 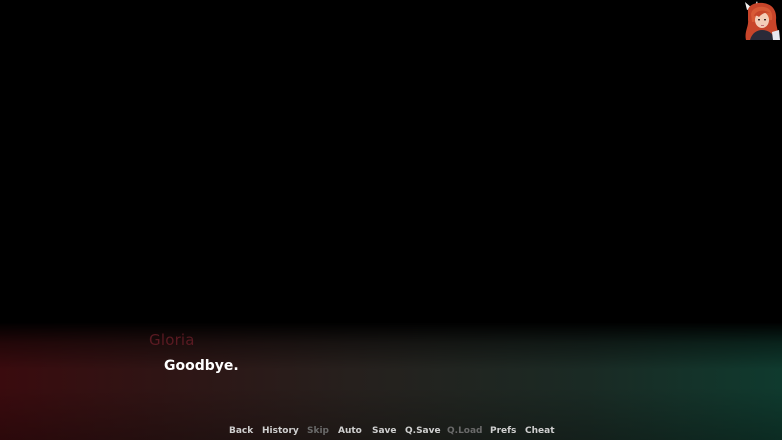 What do you see at coordinates (503, 431) in the screenshot?
I see `quick-menu-prefs-button: Prefs` at bounding box center [503, 431].